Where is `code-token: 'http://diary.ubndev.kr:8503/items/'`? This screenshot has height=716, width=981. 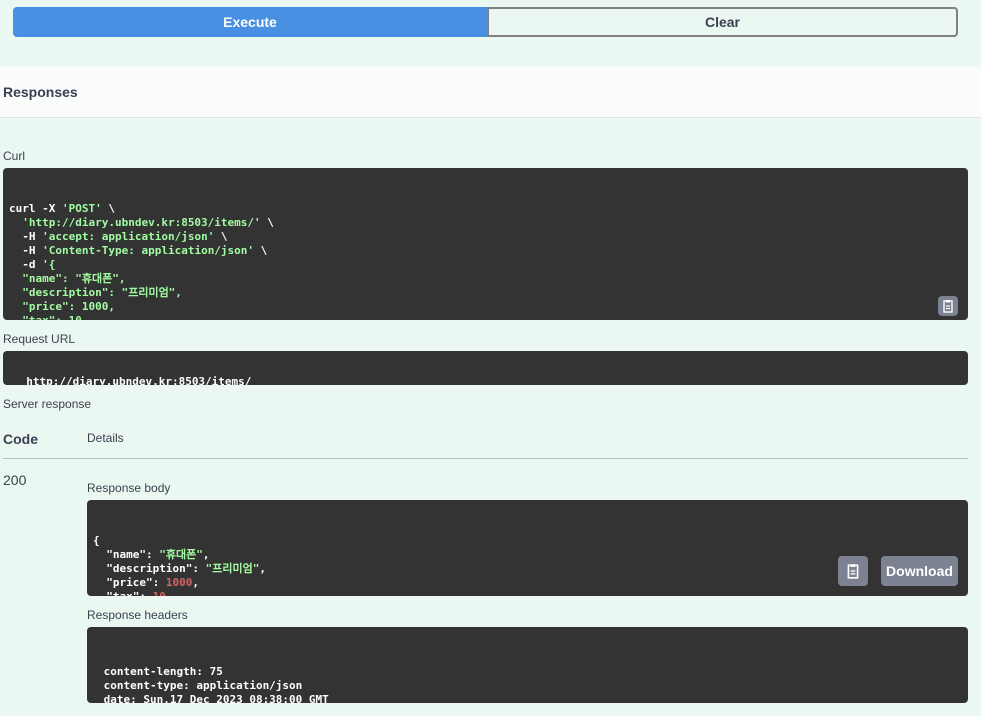
code-token: 'http://diary.ubndev.kr:8503/items/' is located at coordinates (141, 222).